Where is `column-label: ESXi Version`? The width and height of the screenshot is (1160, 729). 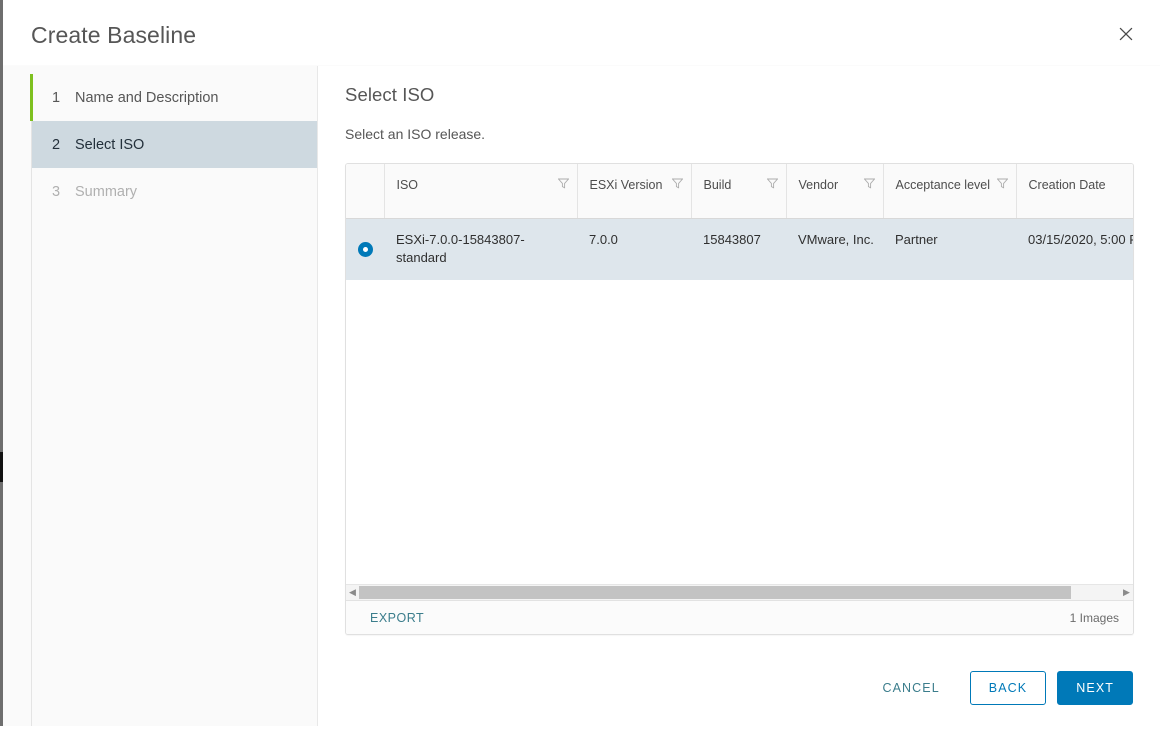
column-label: ESXi Version is located at coordinates (626, 185).